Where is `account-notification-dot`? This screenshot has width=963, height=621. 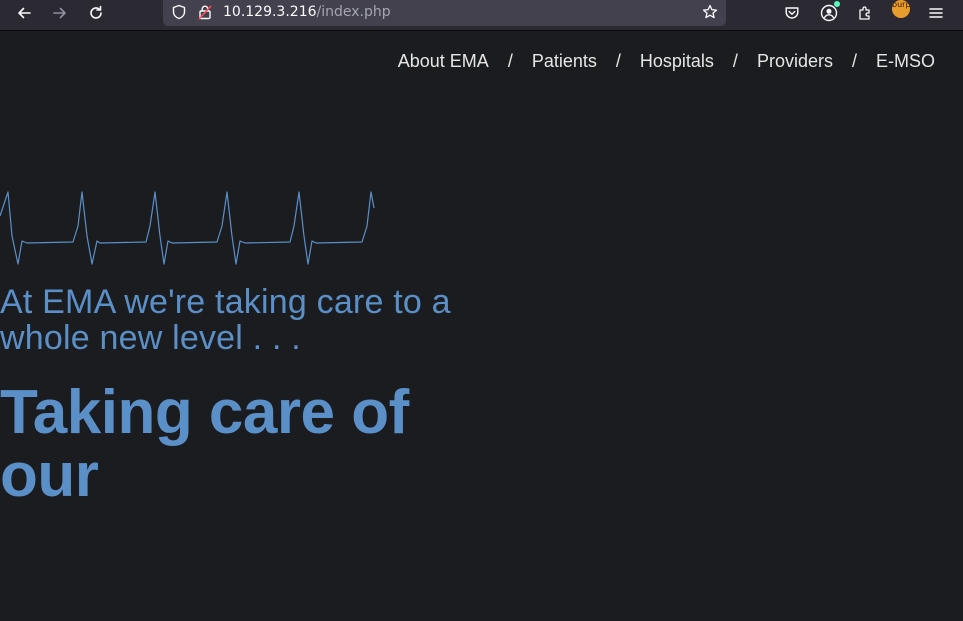 account-notification-dot is located at coordinates (837, 4).